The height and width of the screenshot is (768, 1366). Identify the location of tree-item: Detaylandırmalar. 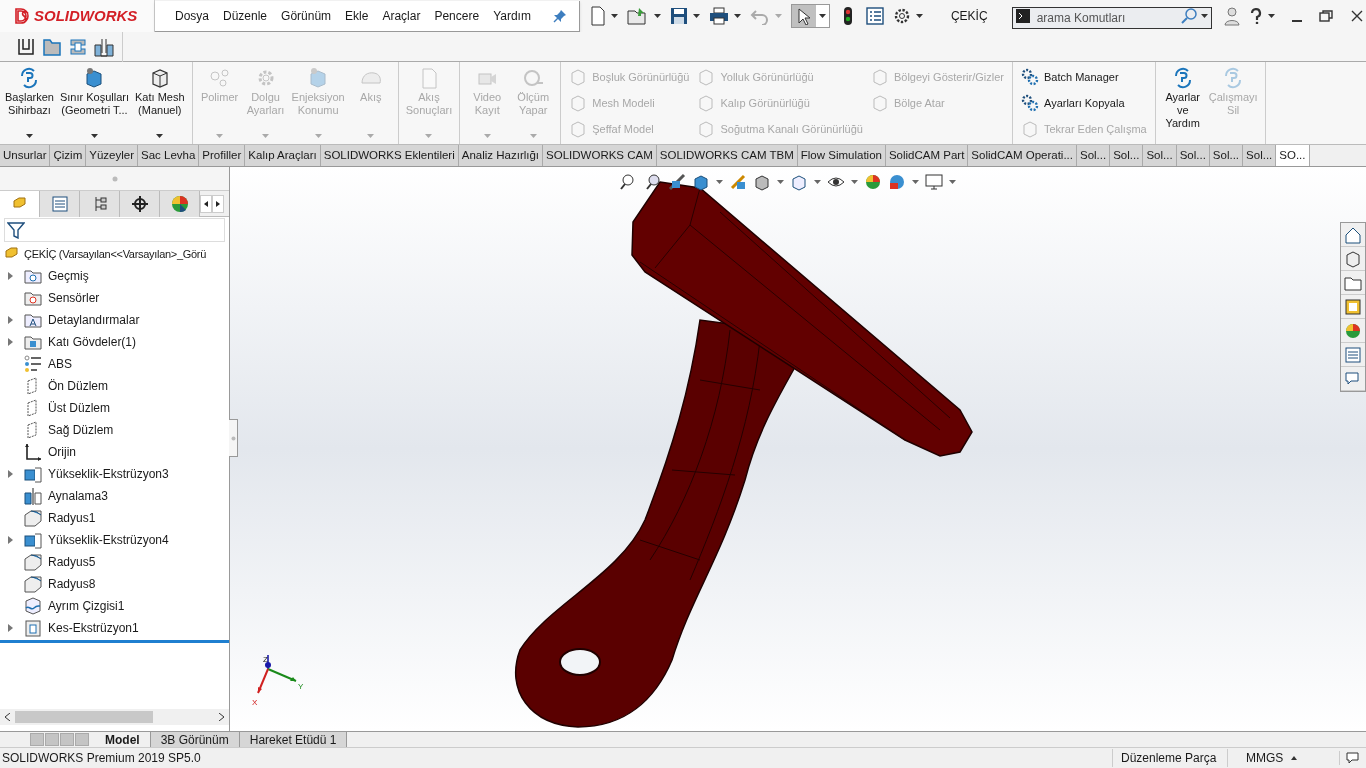
(114, 320).